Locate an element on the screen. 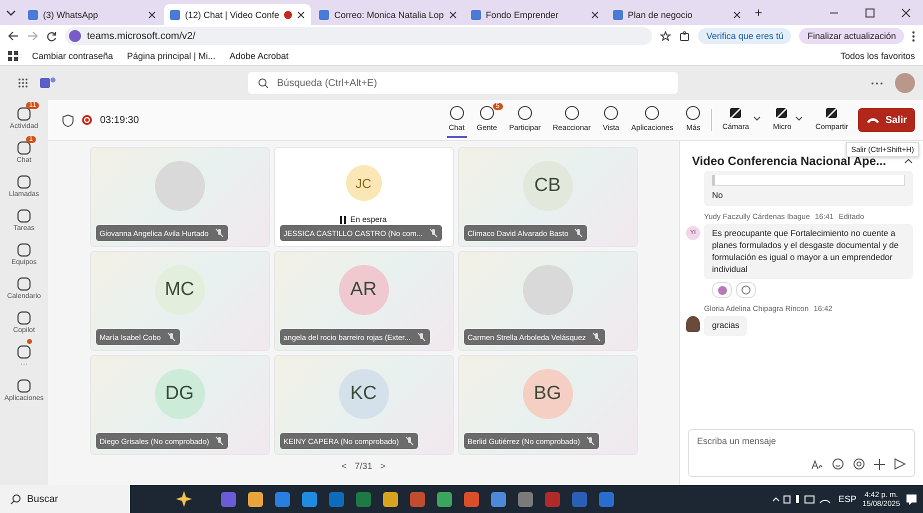 The height and width of the screenshot is (513, 923). reaction-button is located at coordinates (722, 290).